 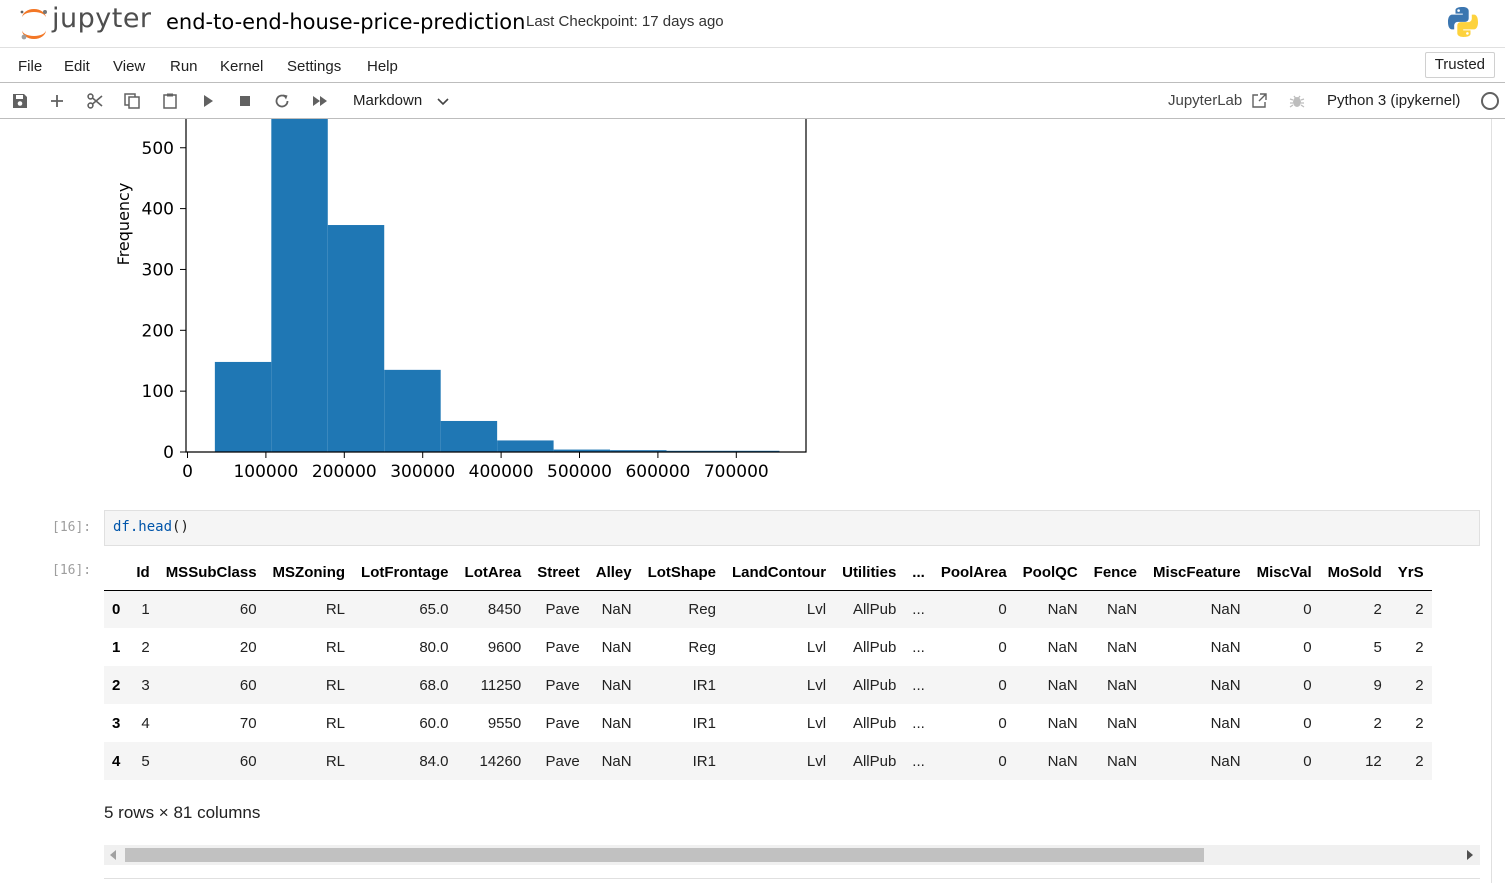 I want to click on x-tick-label: 200000, so click(x=344, y=472).